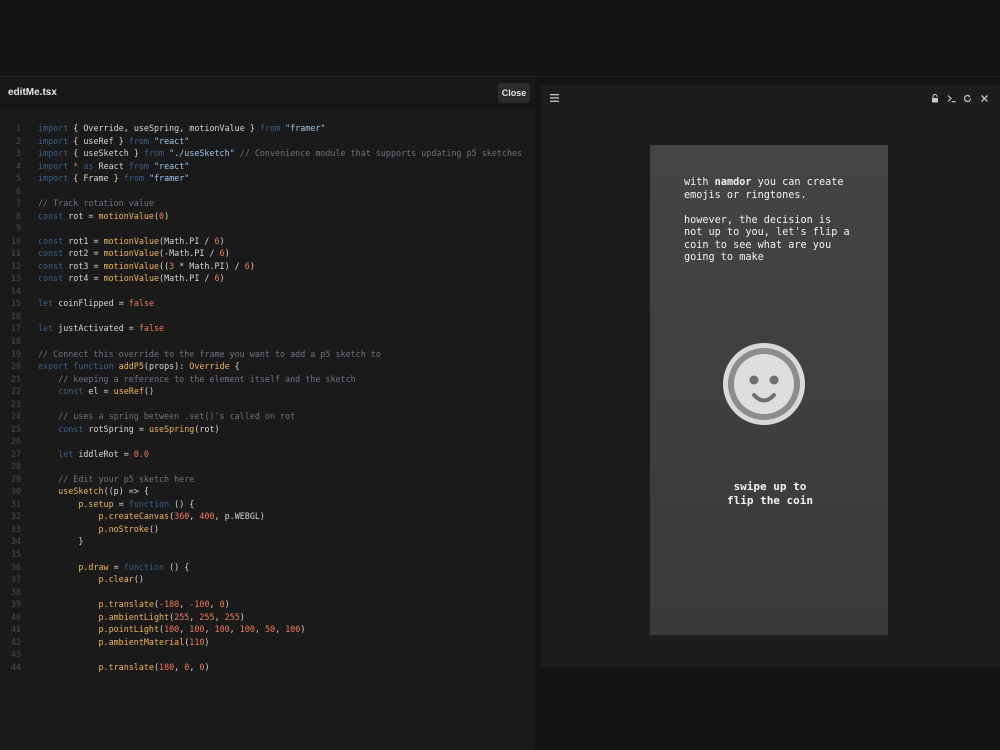  Describe the element at coordinates (134, 604) in the screenshot. I see `code-text: p.translate(-180, -100, 0)` at that location.